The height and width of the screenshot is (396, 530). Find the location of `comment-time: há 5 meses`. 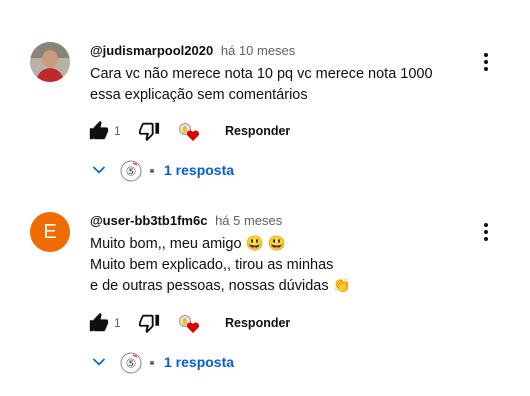

comment-time: há 5 meses is located at coordinates (248, 220).